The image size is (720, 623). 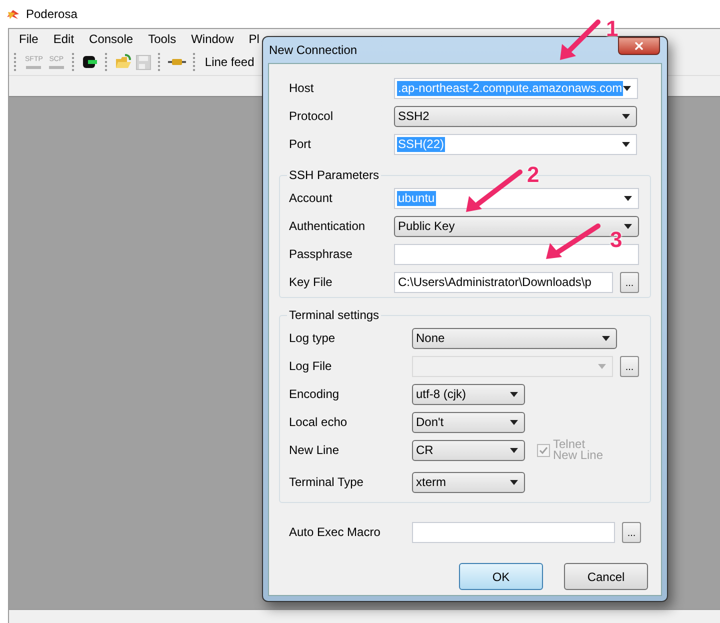 I want to click on close-icon, so click(x=639, y=46).